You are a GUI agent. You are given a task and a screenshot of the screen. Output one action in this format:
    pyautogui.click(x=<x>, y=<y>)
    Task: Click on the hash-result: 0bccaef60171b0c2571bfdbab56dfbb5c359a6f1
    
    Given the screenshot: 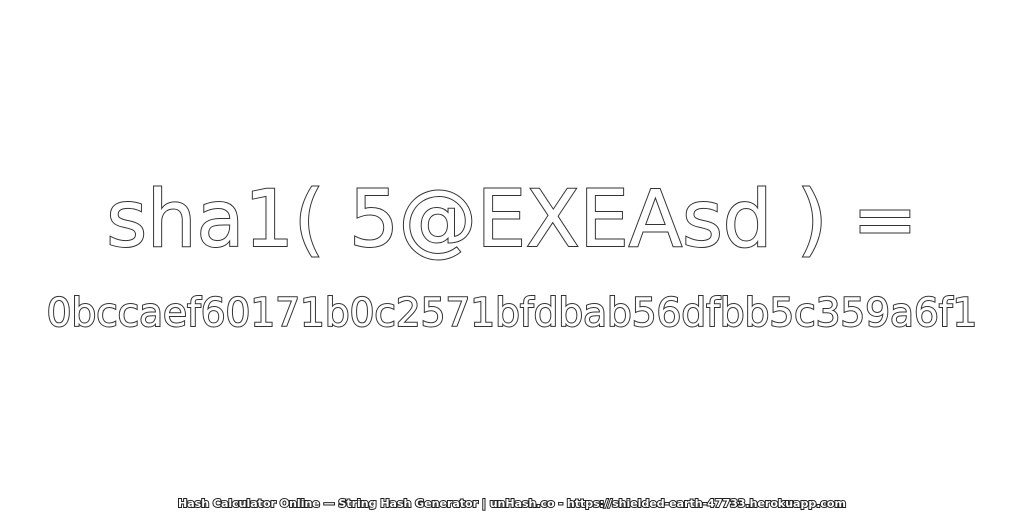 What is the action you would take?
    pyautogui.click(x=512, y=313)
    